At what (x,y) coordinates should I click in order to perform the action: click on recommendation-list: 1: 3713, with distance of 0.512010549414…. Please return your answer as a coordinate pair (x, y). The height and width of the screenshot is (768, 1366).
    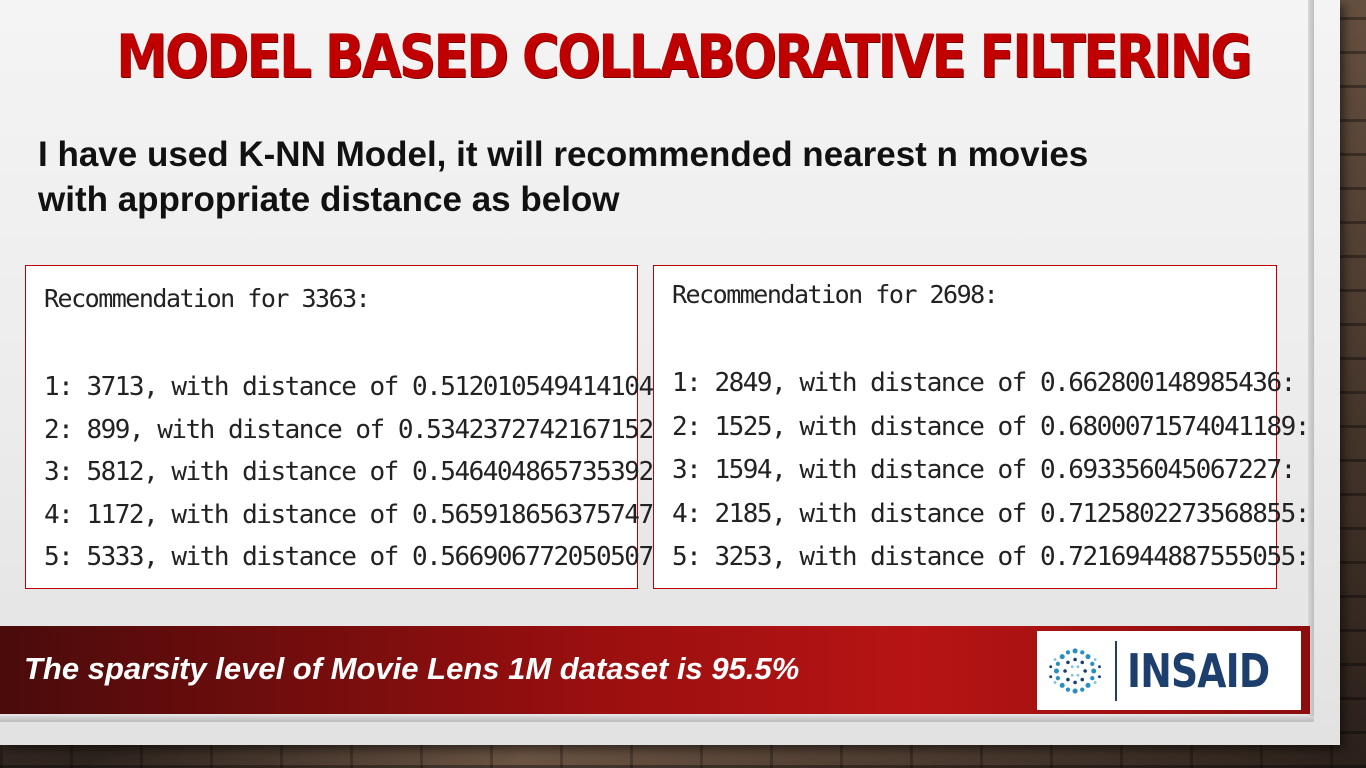
    Looking at the image, I should click on (363, 472).